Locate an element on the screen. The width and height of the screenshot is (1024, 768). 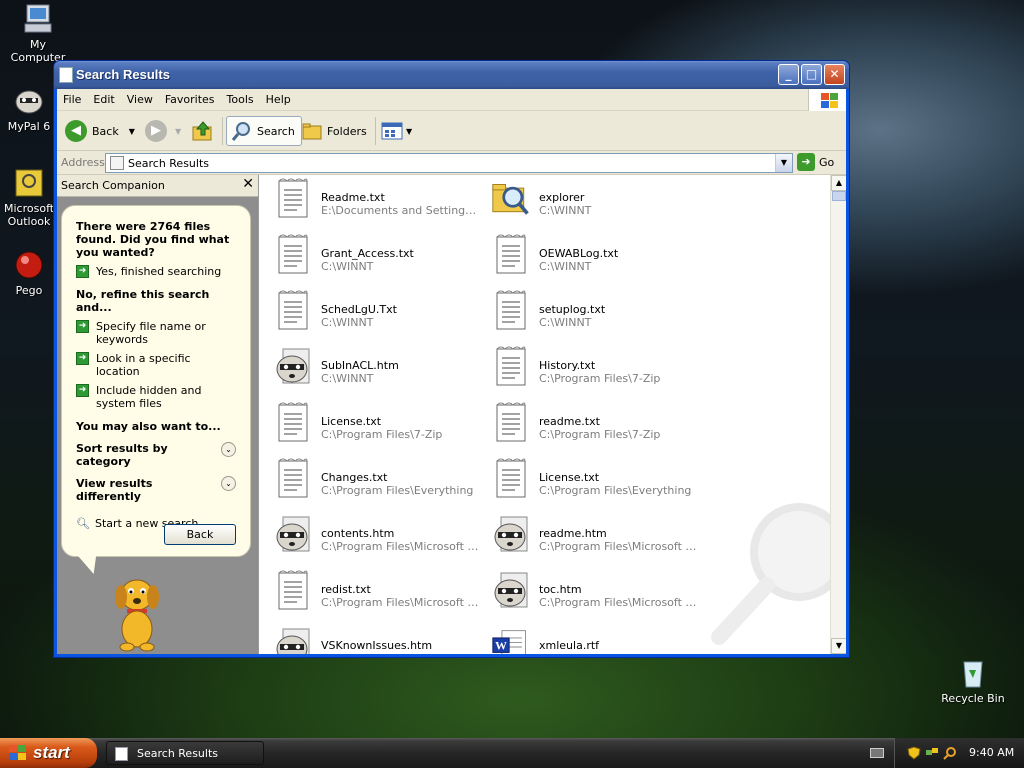
specify-file-name-link: ➜ Specify file name or keywords is located at coordinates (156, 333).